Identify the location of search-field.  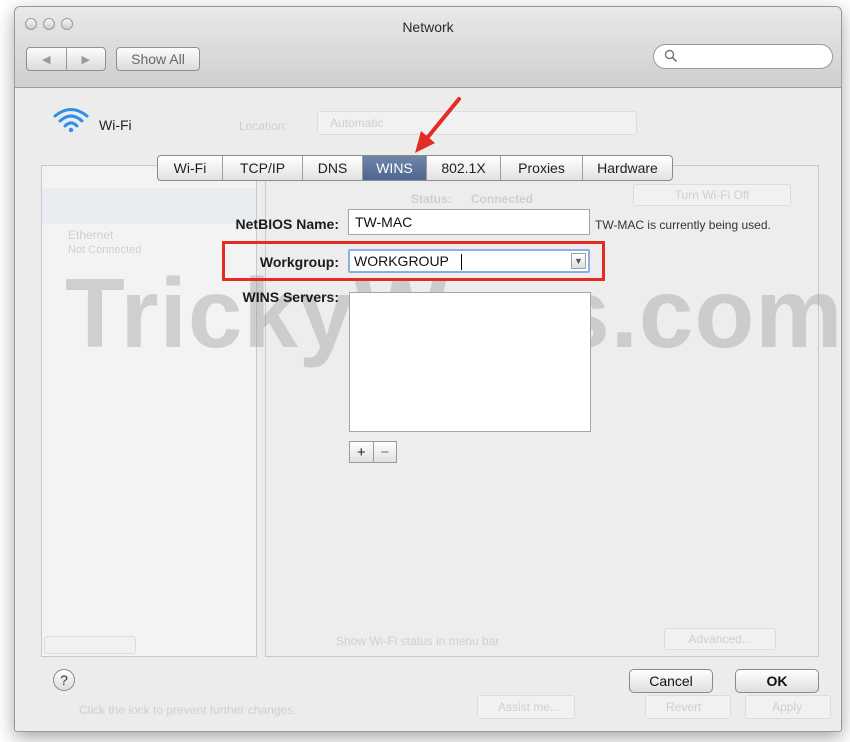
(743, 56).